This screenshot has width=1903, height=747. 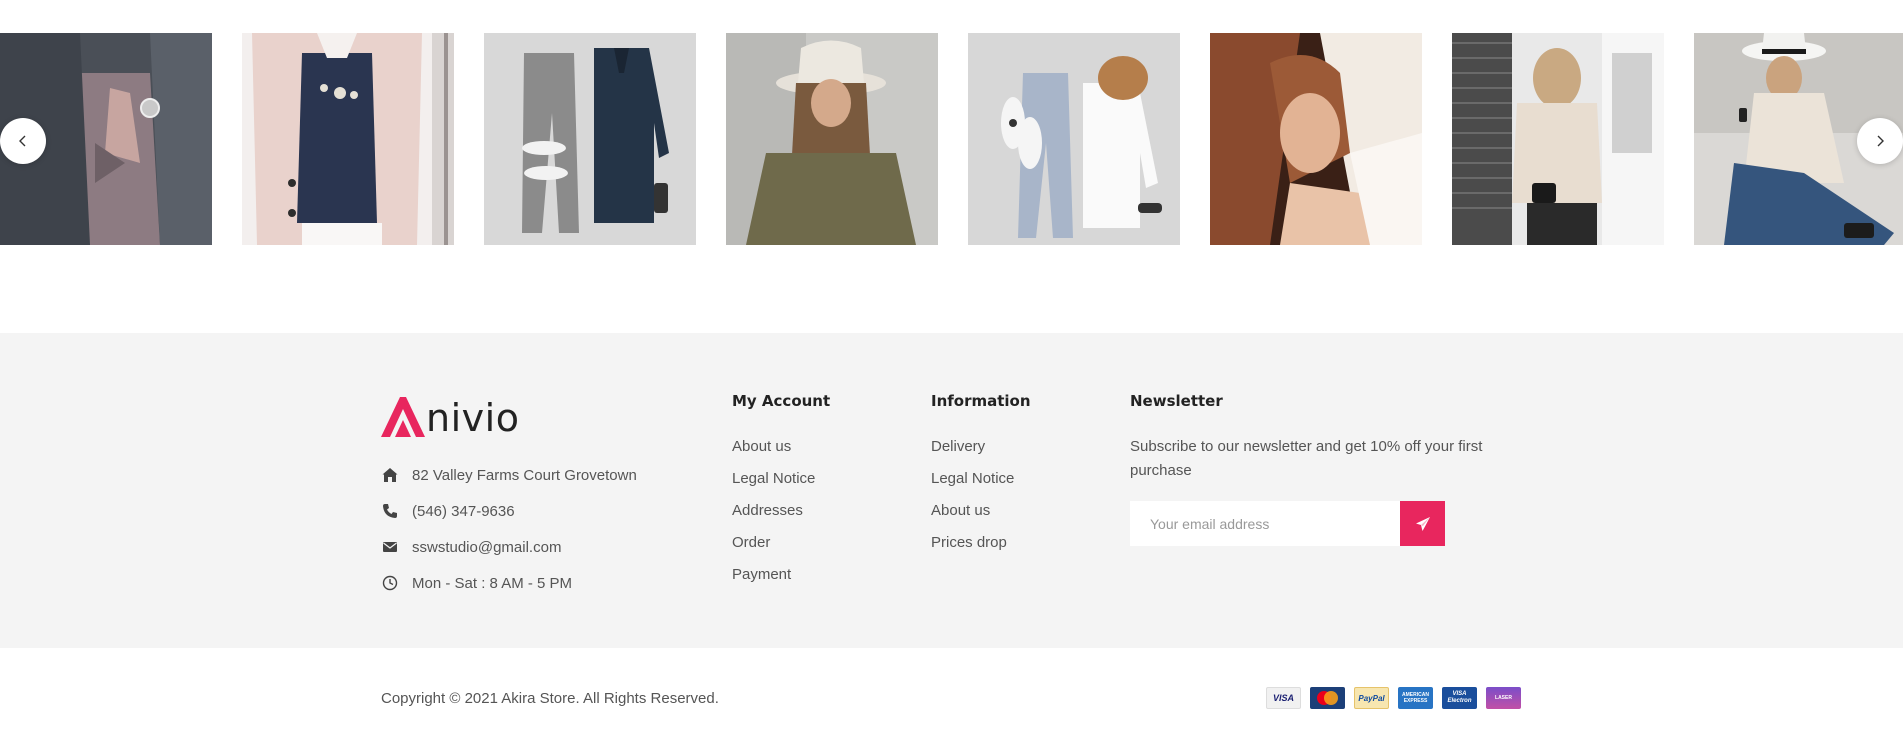 What do you see at coordinates (1327, 698) in the screenshot?
I see `mastercard-icon` at bounding box center [1327, 698].